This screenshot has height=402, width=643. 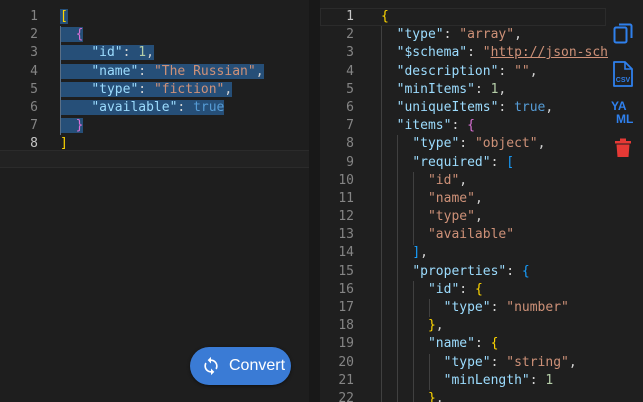 What do you see at coordinates (346, 344) in the screenshot?
I see `line-number: 19` at bounding box center [346, 344].